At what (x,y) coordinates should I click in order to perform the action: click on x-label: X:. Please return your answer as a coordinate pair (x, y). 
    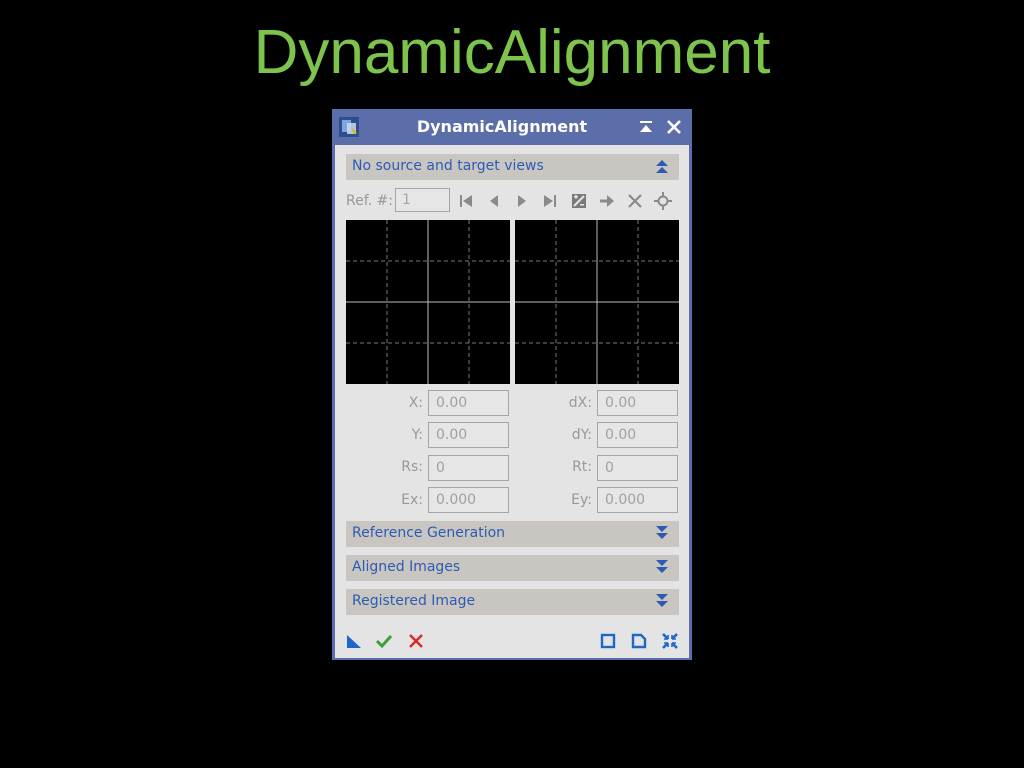
    Looking at the image, I should click on (415, 403).